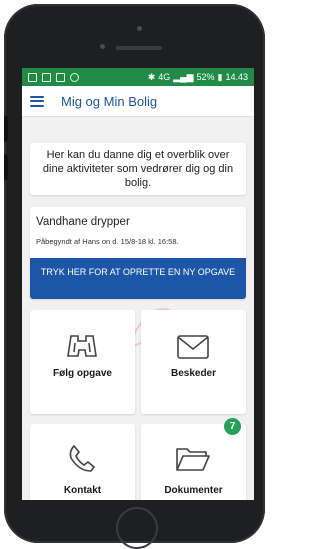 The height and width of the screenshot is (549, 320). What do you see at coordinates (82, 362) in the screenshot?
I see `tile-follow-task: Følg opgave` at bounding box center [82, 362].